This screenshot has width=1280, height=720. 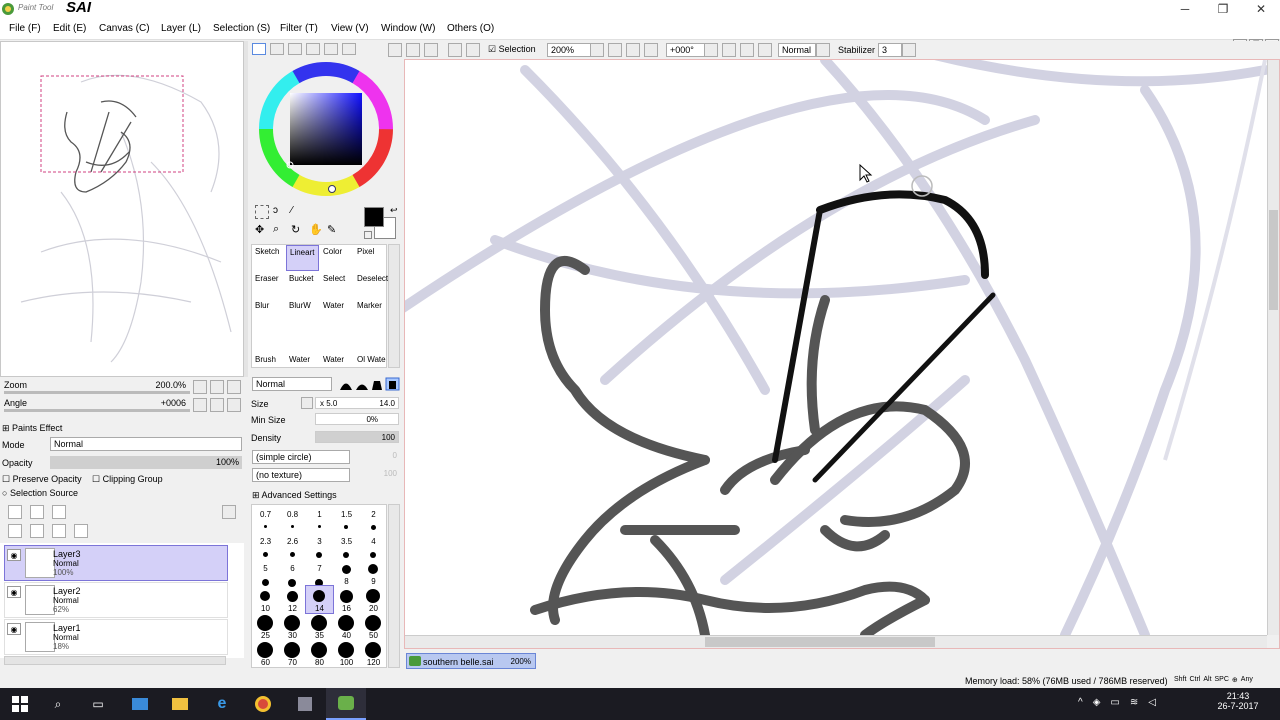 What do you see at coordinates (263, 704) in the screenshot?
I see `chrome-icon` at bounding box center [263, 704].